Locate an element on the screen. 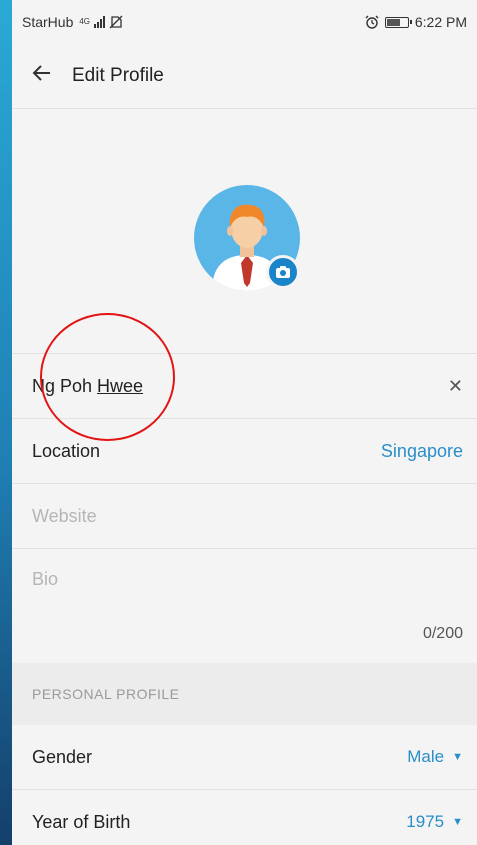  app-header: Edit Profile is located at coordinates (244, 76).